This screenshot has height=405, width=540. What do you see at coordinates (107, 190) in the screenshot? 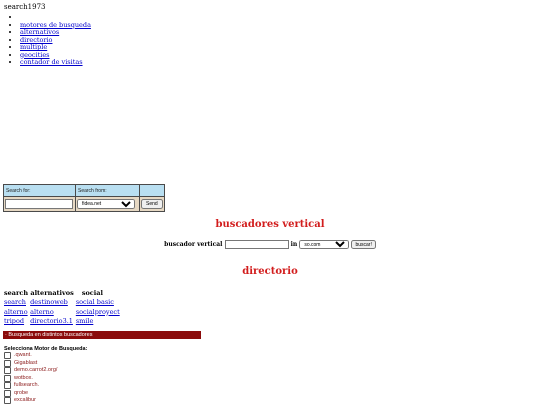
I see `search-from-label: Search from:` at bounding box center [107, 190].